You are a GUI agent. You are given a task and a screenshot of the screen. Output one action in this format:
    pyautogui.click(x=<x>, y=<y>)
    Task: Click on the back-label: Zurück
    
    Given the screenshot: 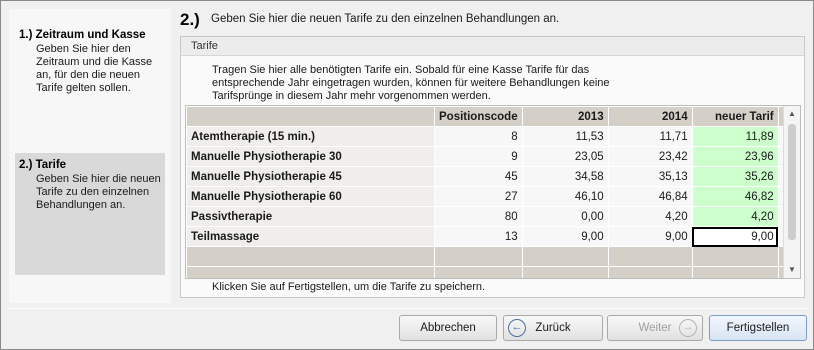 What is the action you would take?
    pyautogui.click(x=553, y=328)
    